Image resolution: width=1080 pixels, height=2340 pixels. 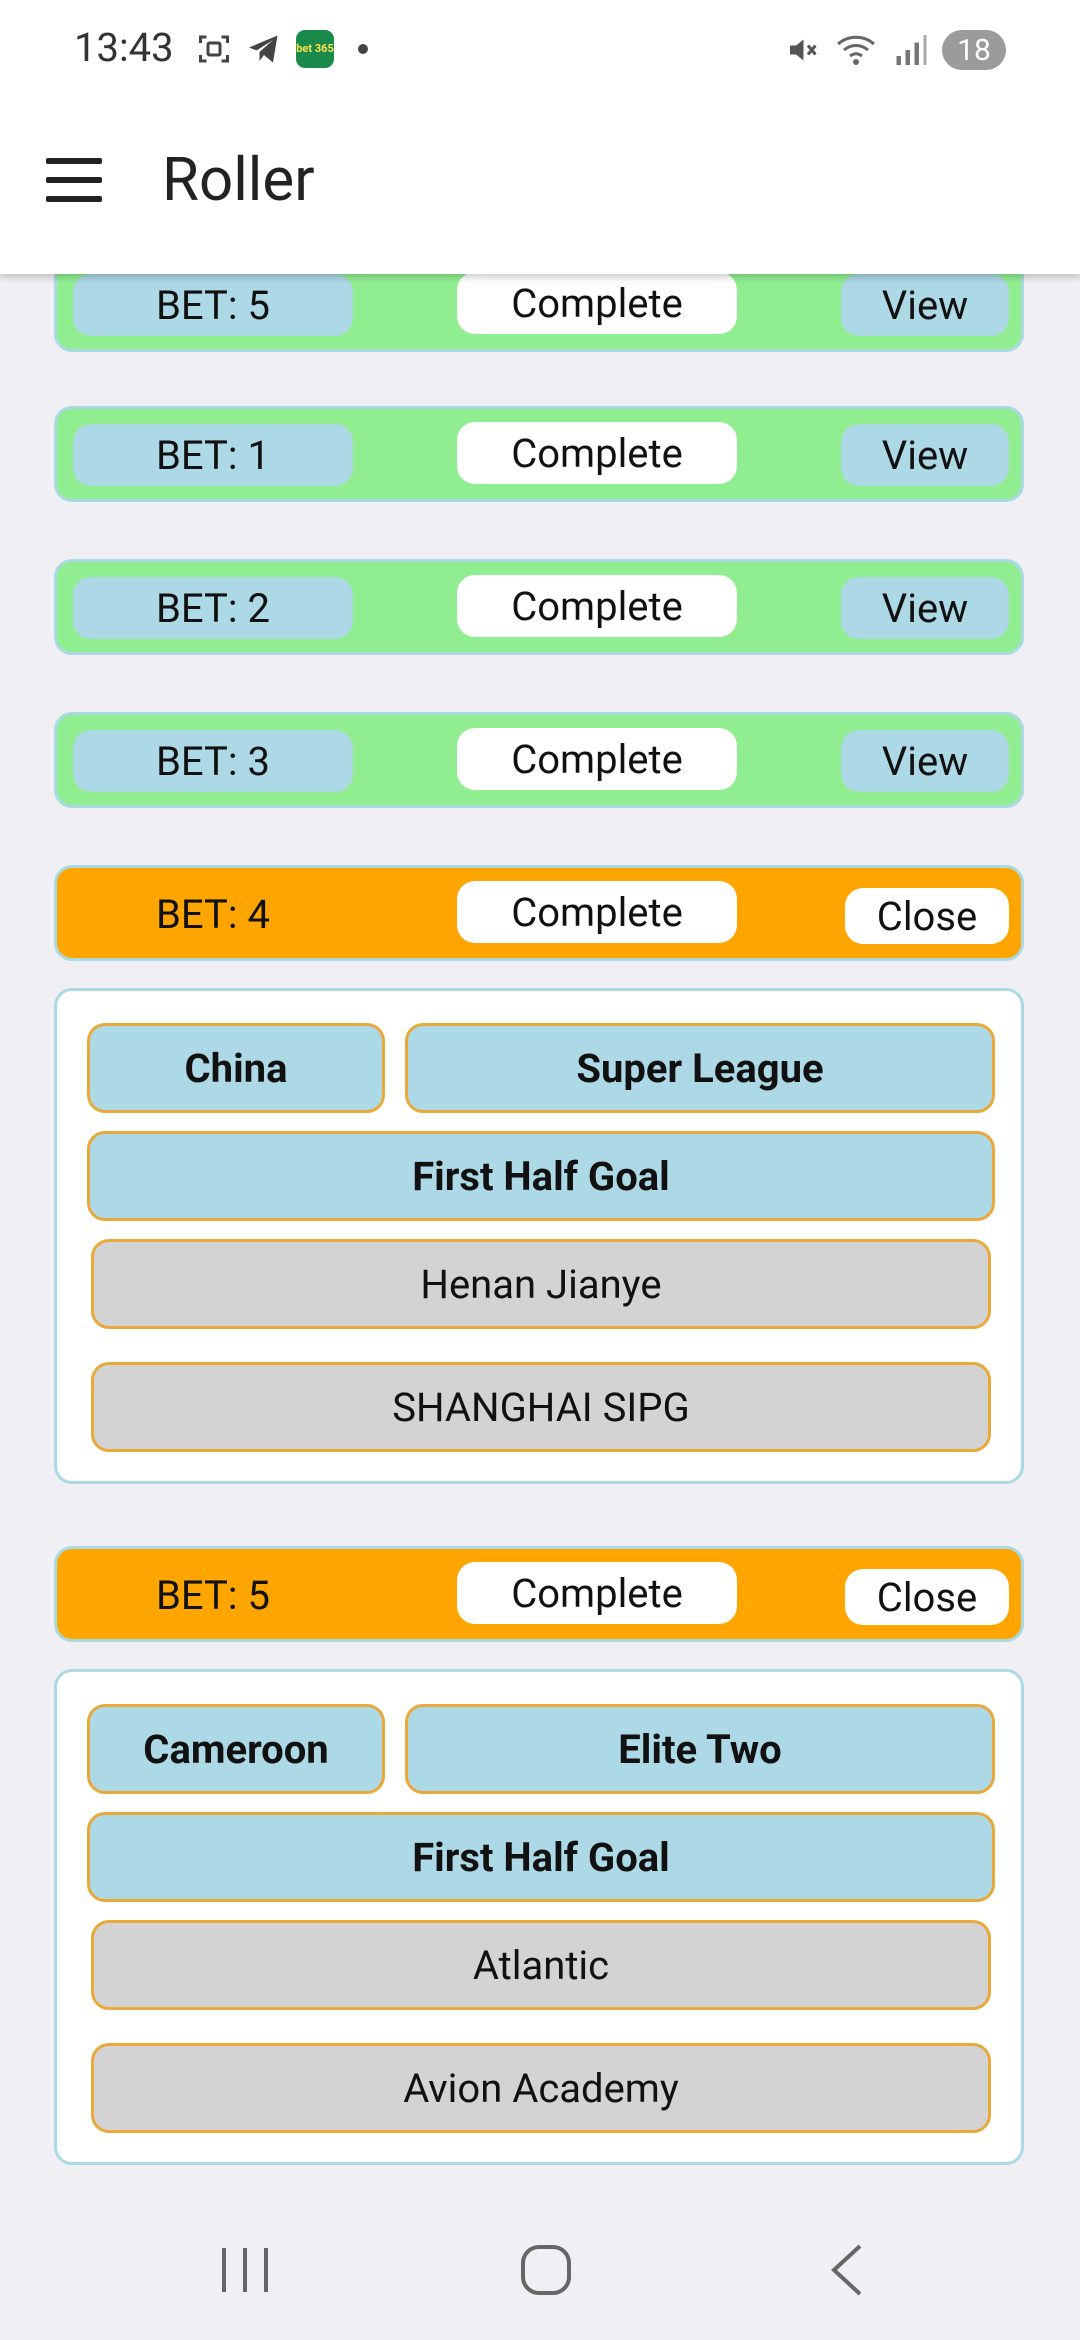 What do you see at coordinates (540, 187) in the screenshot?
I see `app-bar: Roller` at bounding box center [540, 187].